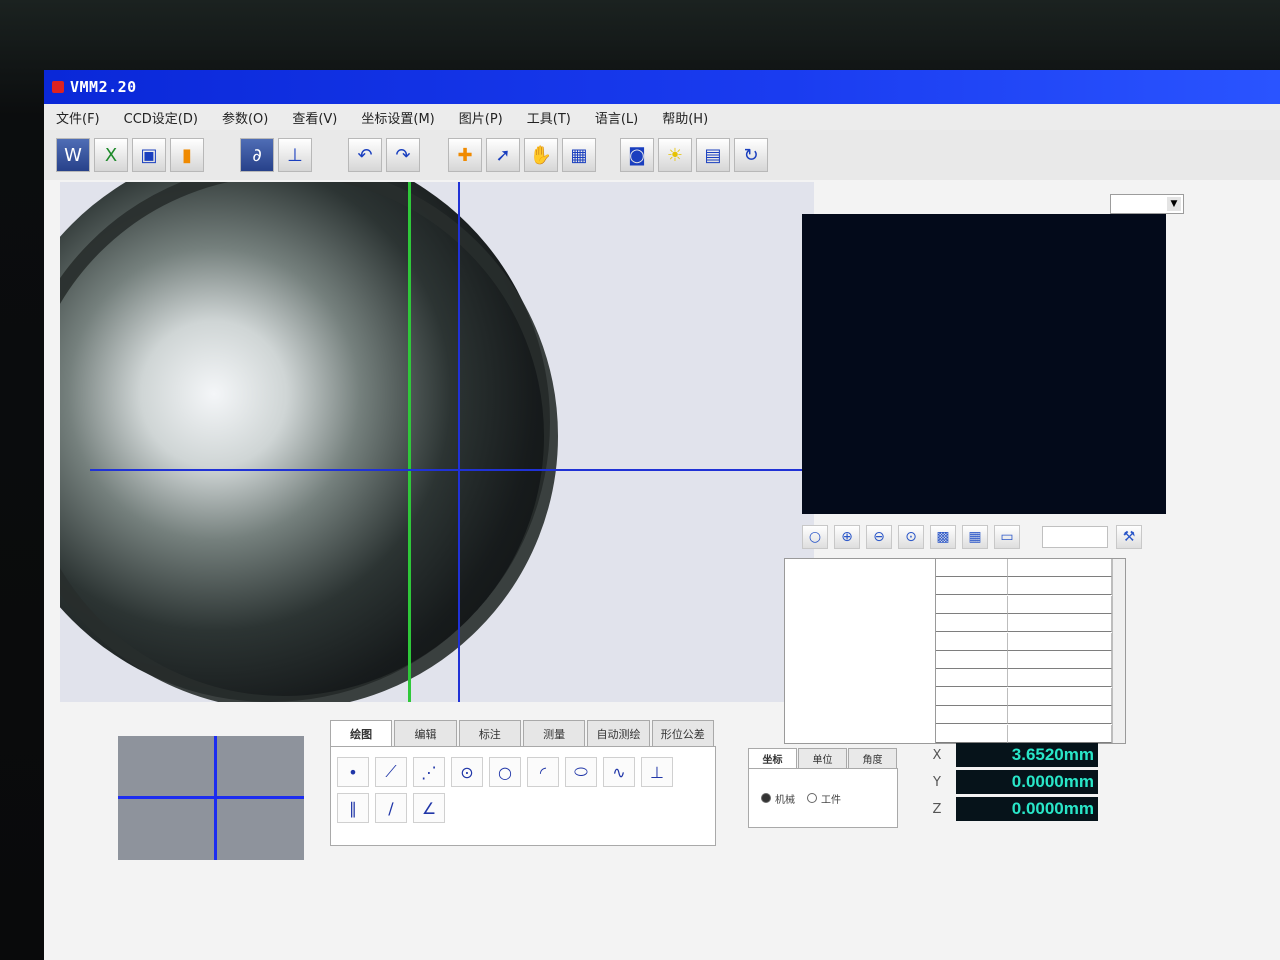 The width and height of the screenshot is (1280, 960). I want to click on zoom-out-icon: ⊖, so click(879, 537).